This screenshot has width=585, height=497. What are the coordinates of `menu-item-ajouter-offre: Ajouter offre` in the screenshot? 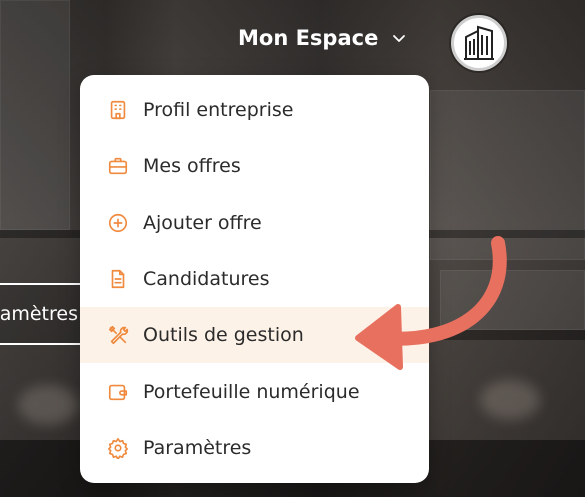 It's located at (254, 223).